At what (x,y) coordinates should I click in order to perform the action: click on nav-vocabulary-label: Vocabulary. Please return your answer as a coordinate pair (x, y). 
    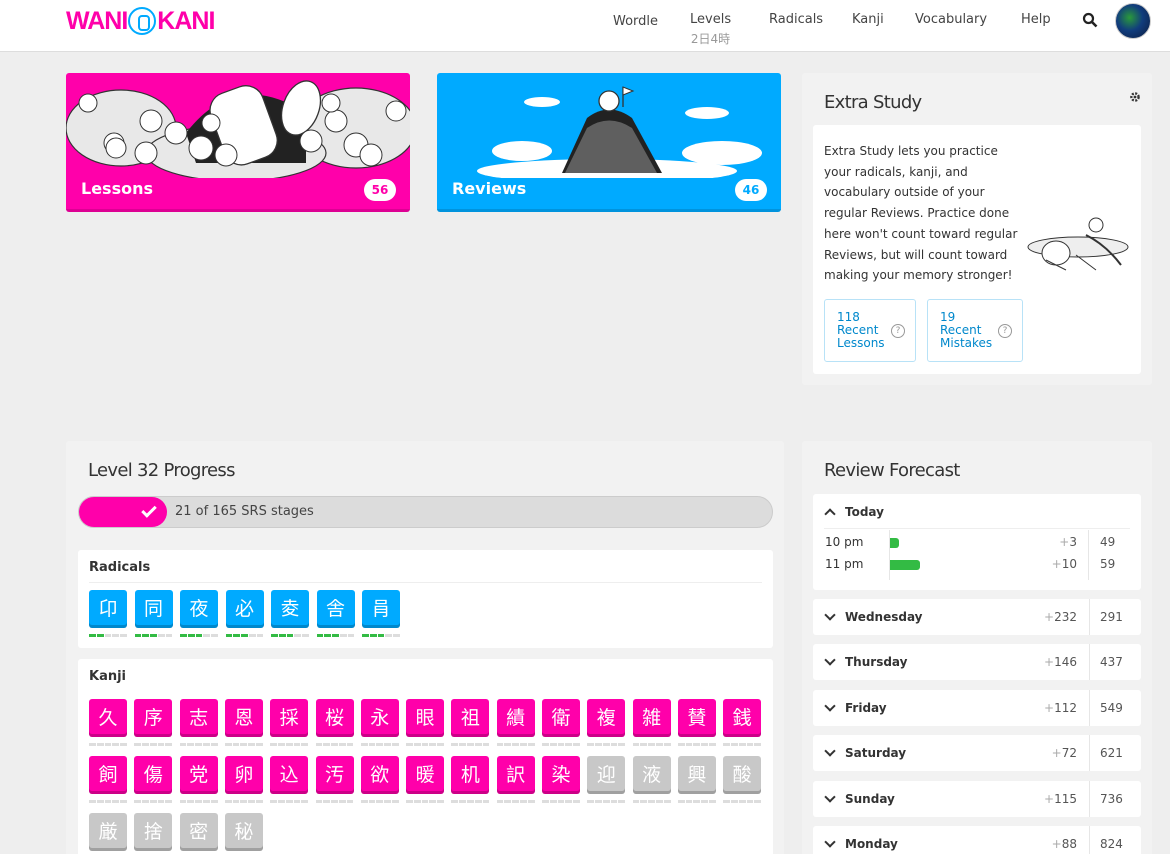
    Looking at the image, I should click on (951, 19).